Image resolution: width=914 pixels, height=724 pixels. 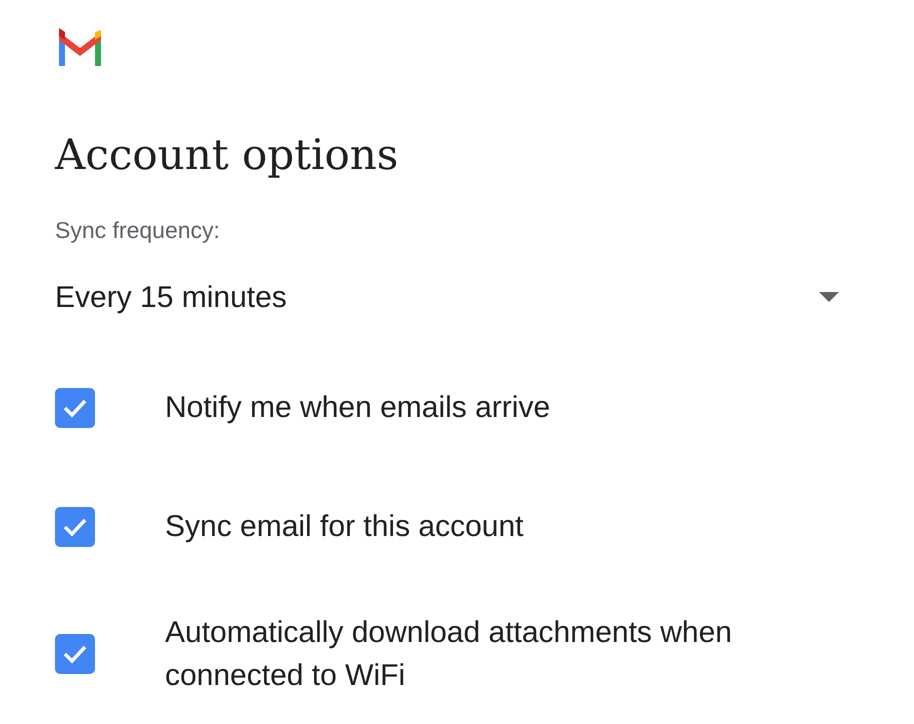 What do you see at coordinates (138, 231) in the screenshot?
I see `field-label: Sync frequency:` at bounding box center [138, 231].